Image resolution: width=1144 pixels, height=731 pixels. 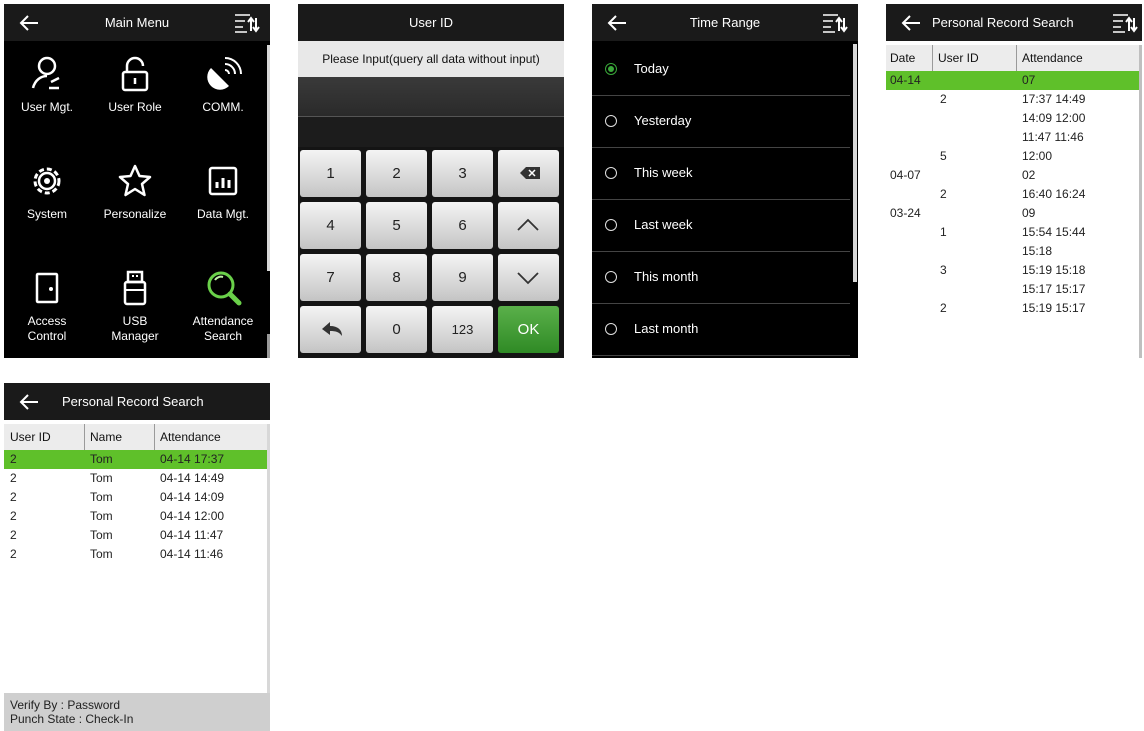 I want to click on star-icon, so click(x=135, y=181).